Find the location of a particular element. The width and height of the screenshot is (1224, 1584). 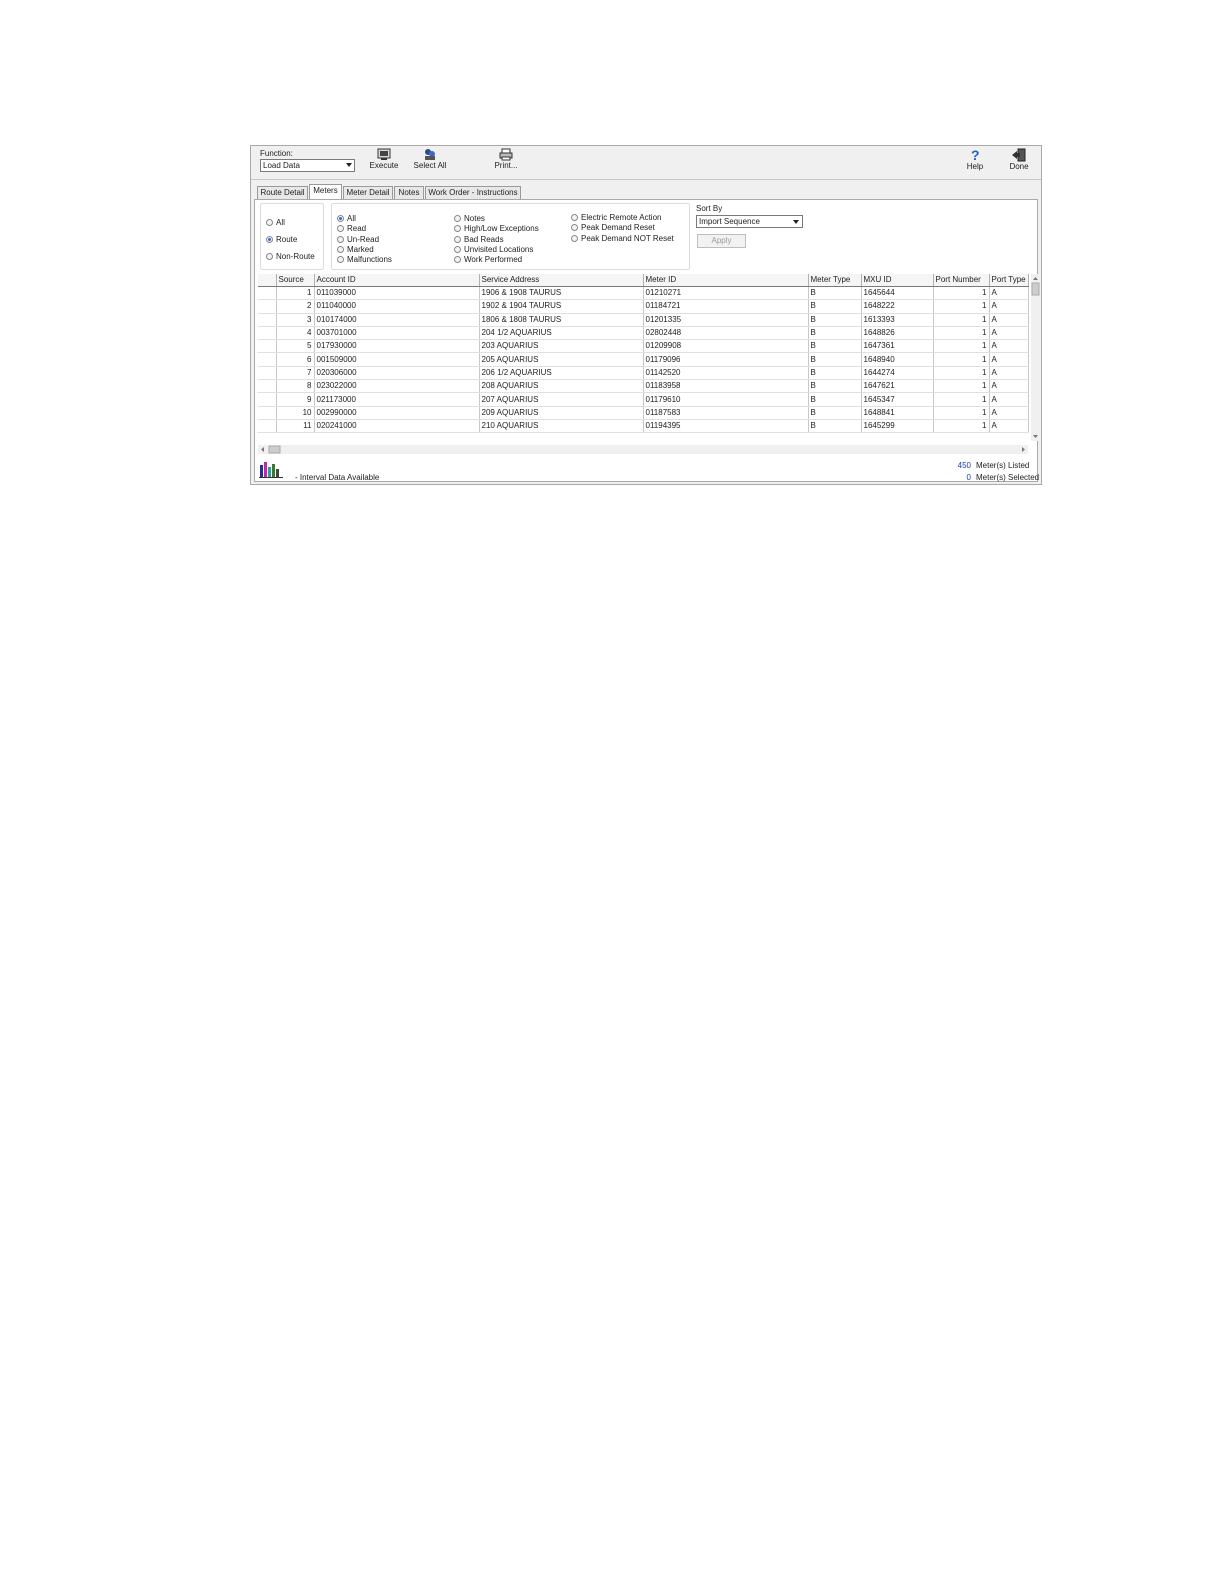

select-all-icon is located at coordinates (430, 154).